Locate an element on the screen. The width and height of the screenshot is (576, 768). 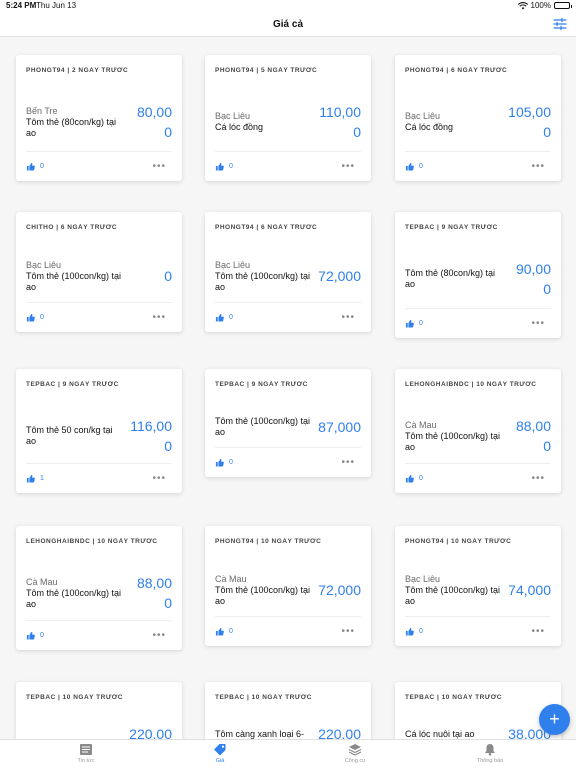
tab-label: Tin tức is located at coordinates (86, 761).